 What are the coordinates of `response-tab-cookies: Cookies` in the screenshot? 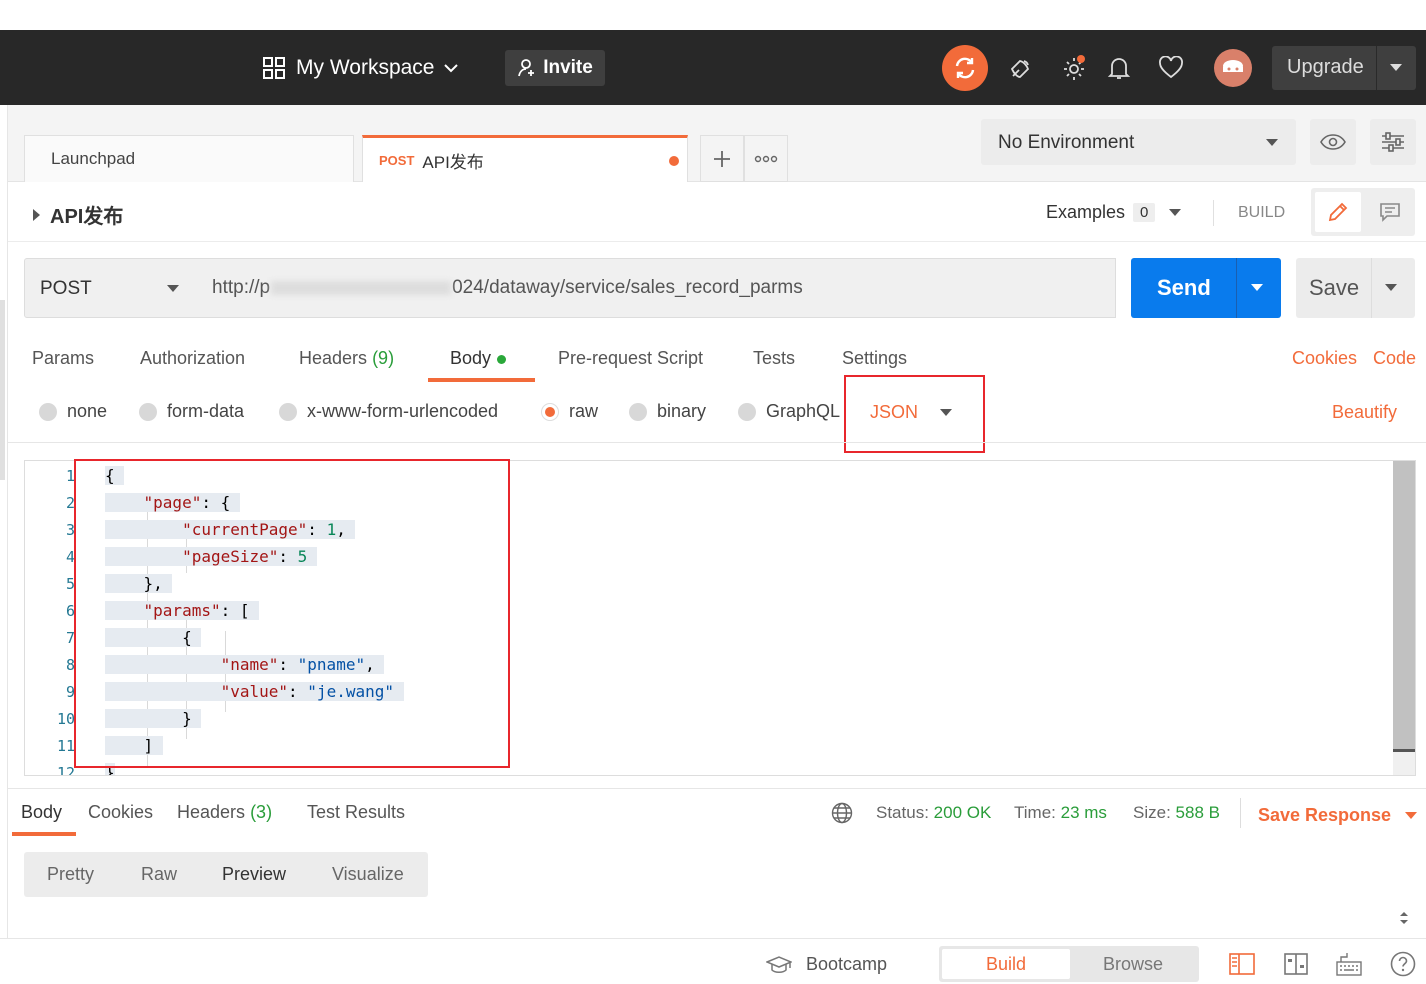 It's located at (120, 812).